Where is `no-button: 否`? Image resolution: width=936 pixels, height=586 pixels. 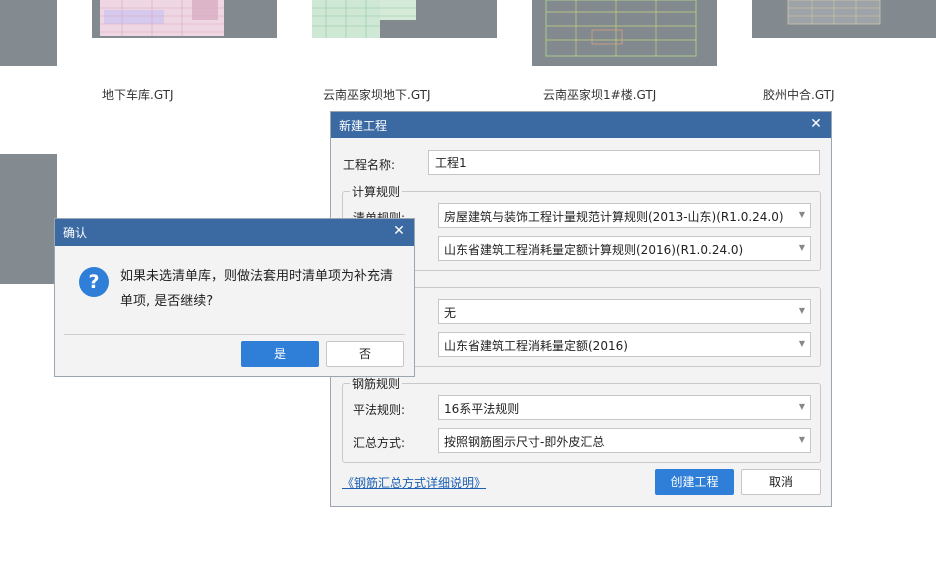 no-button: 否 is located at coordinates (365, 354).